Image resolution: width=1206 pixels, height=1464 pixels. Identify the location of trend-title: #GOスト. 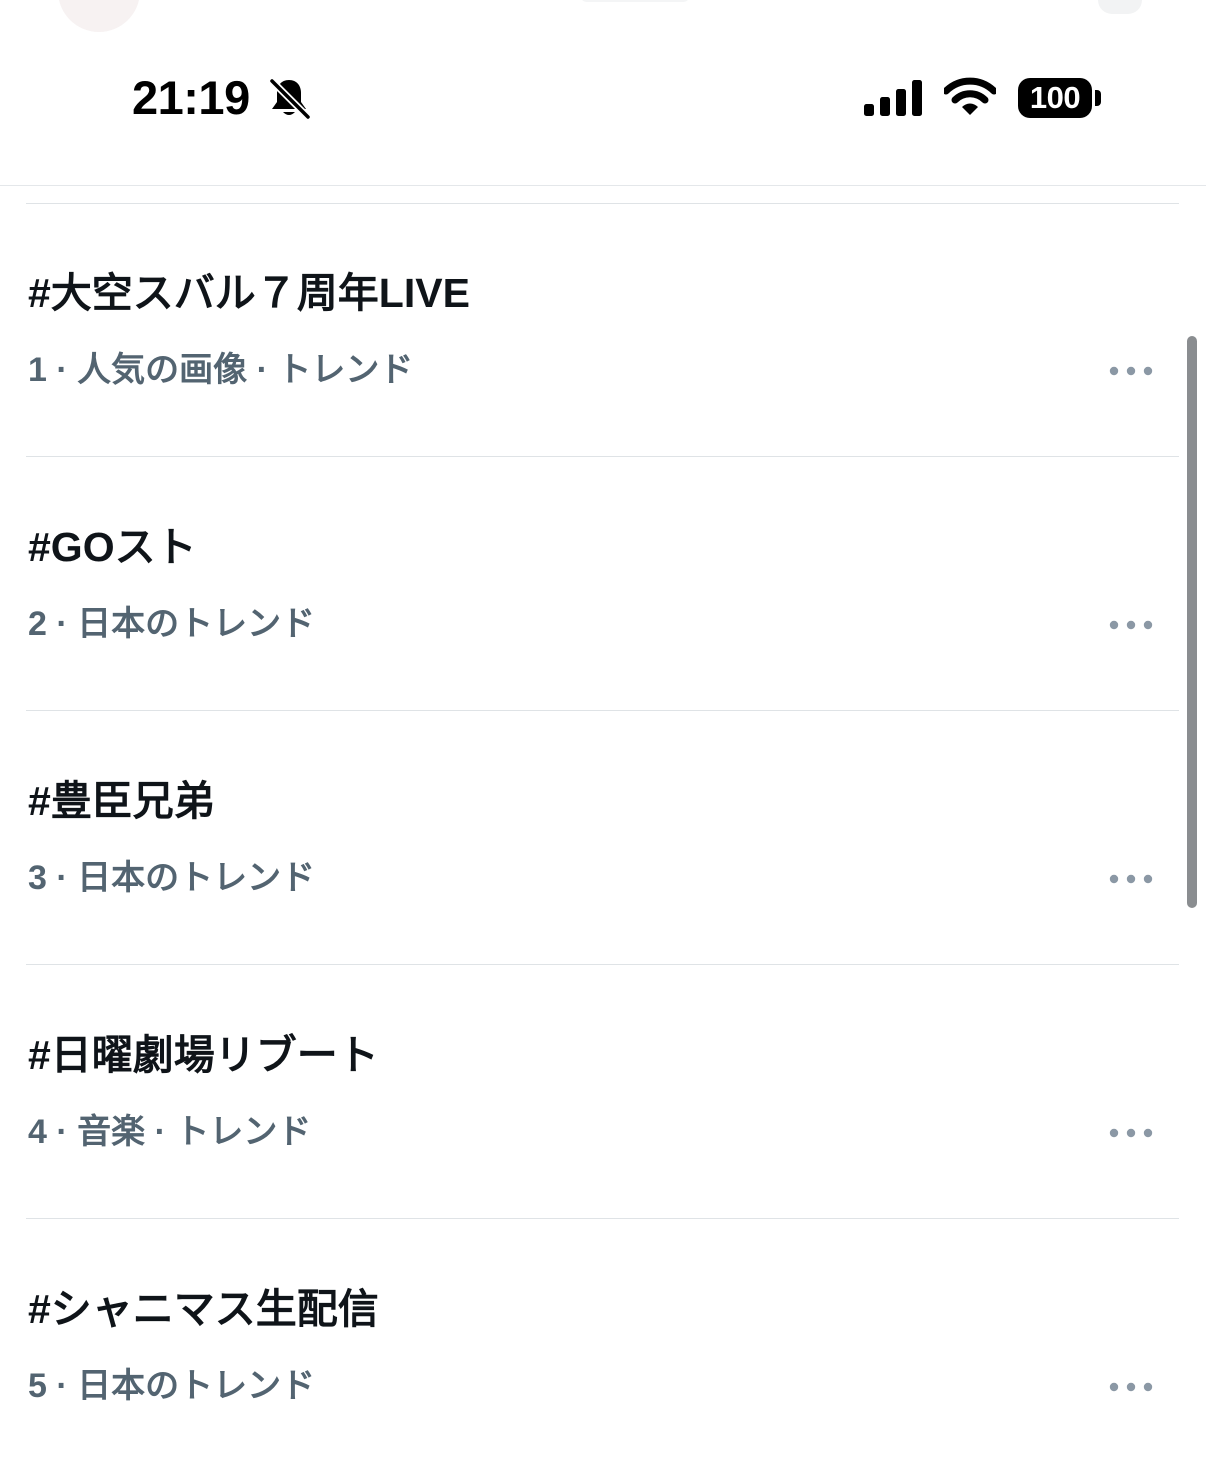
(112, 547).